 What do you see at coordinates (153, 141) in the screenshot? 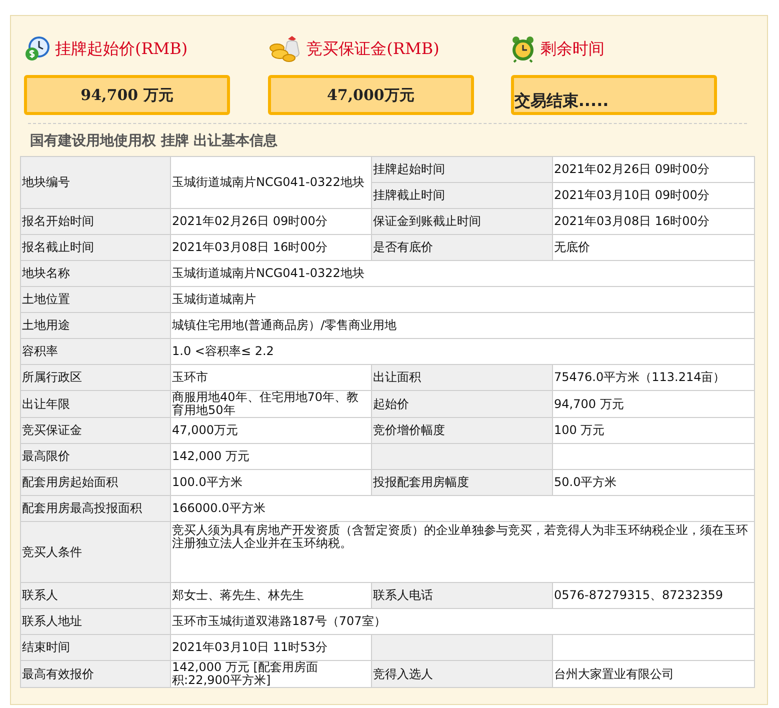
I see `section-title: 国有建设用地使用权 挂牌 出让基本信息` at bounding box center [153, 141].